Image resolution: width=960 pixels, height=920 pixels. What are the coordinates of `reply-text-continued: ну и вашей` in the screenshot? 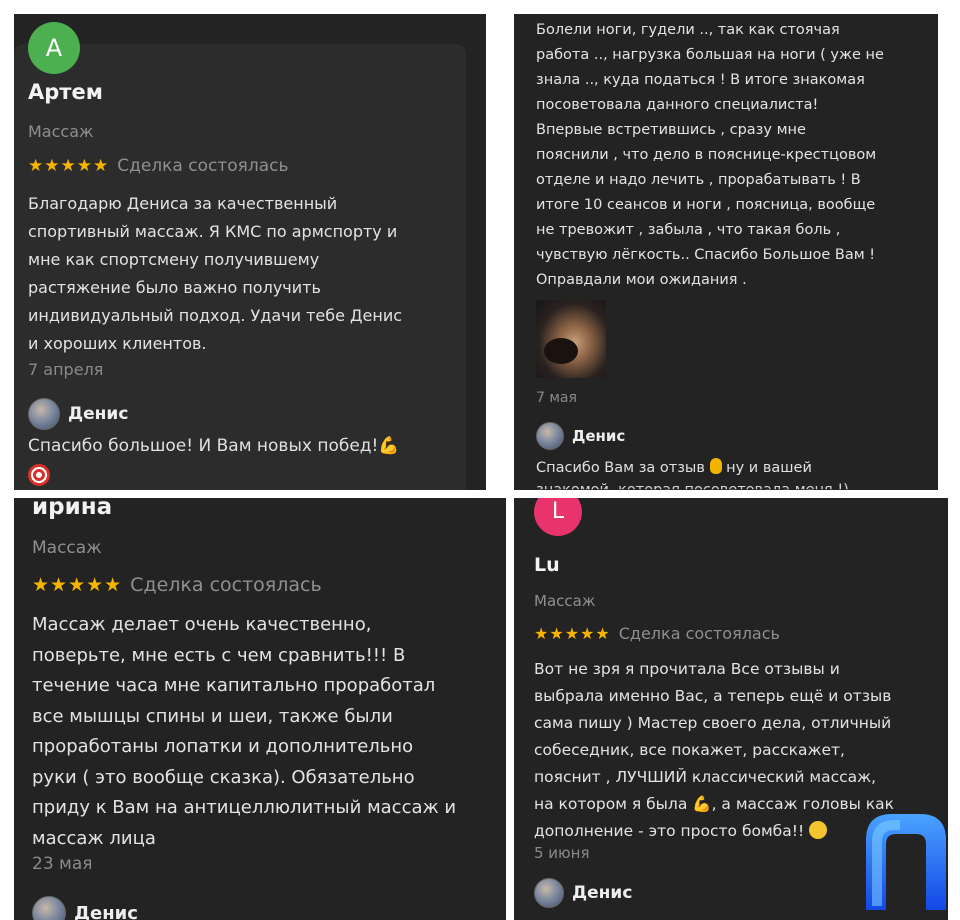 It's located at (769, 468).